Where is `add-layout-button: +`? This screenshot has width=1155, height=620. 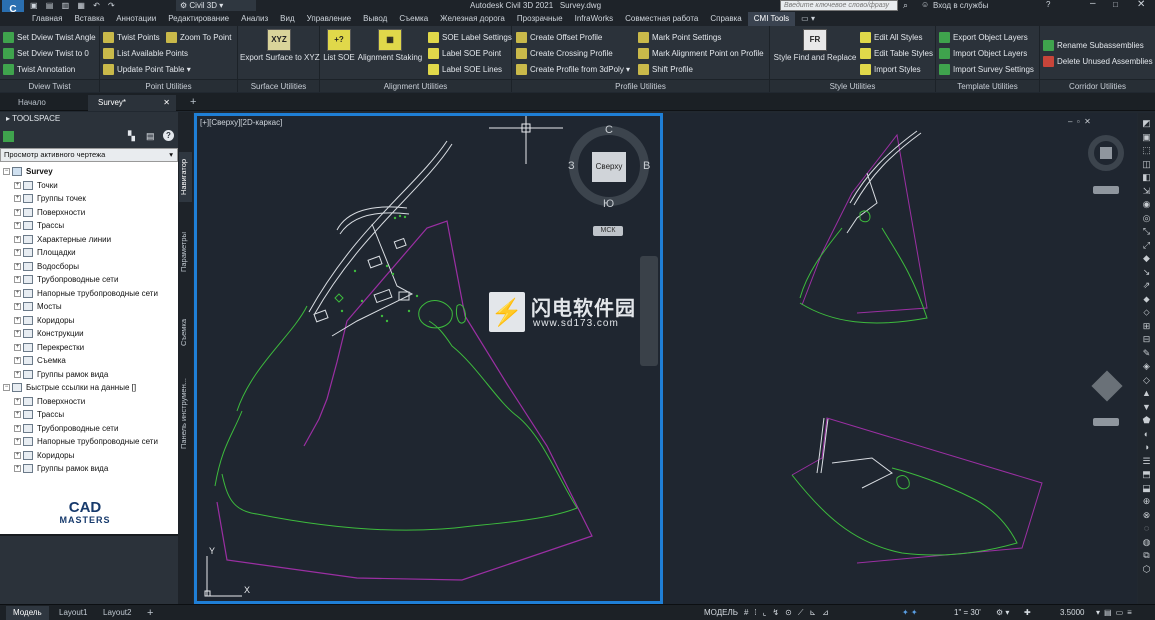 add-layout-button: + is located at coordinates (150, 613).